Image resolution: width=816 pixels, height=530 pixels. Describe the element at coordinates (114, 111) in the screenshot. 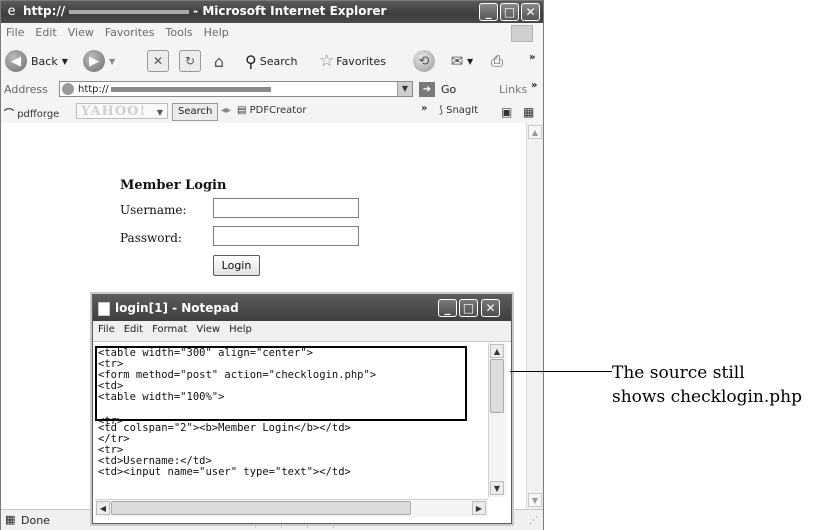

I see `yahoo-logo: YAHOO!` at that location.